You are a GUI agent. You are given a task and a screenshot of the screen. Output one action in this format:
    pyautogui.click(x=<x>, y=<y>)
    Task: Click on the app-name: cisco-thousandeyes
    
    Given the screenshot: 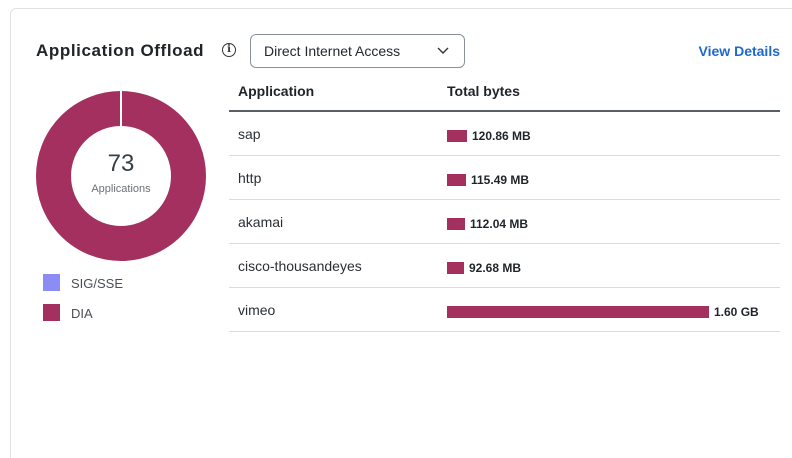 What is the action you would take?
    pyautogui.click(x=300, y=266)
    